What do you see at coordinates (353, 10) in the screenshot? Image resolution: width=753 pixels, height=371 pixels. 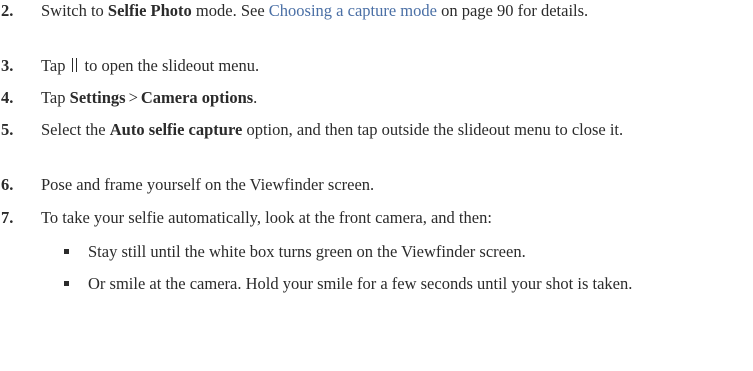 I see `choosing-capture-mode-link: Choosing a capture mode` at bounding box center [353, 10].